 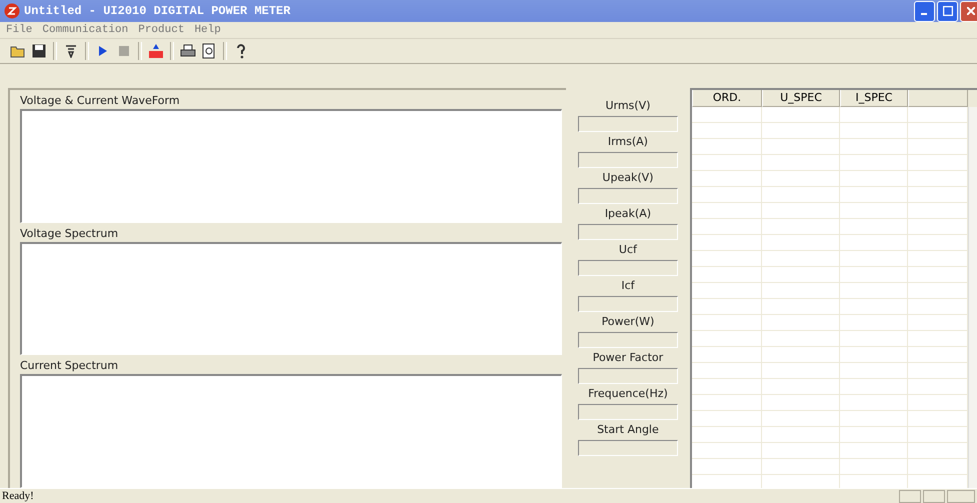 I want to click on reading-label: Upeak(V), so click(x=628, y=178).